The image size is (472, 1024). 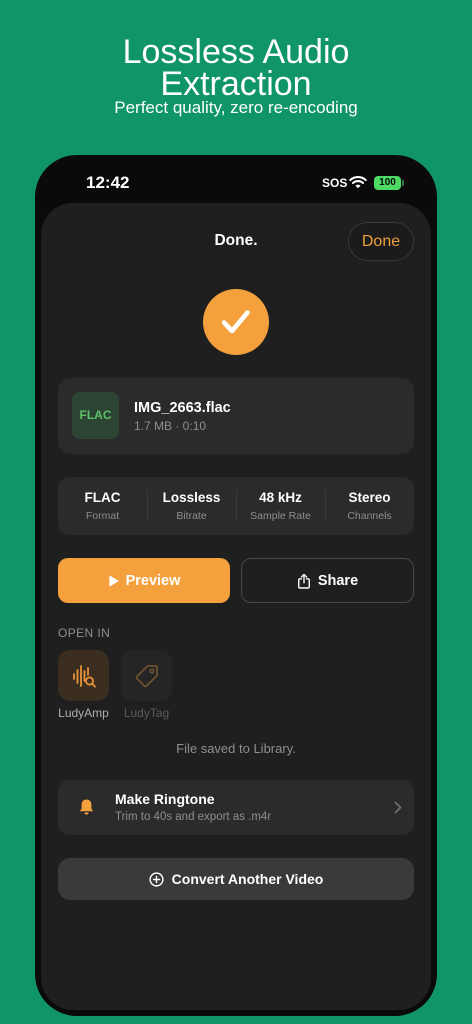 I want to click on preview-label: Preview, so click(x=153, y=580).